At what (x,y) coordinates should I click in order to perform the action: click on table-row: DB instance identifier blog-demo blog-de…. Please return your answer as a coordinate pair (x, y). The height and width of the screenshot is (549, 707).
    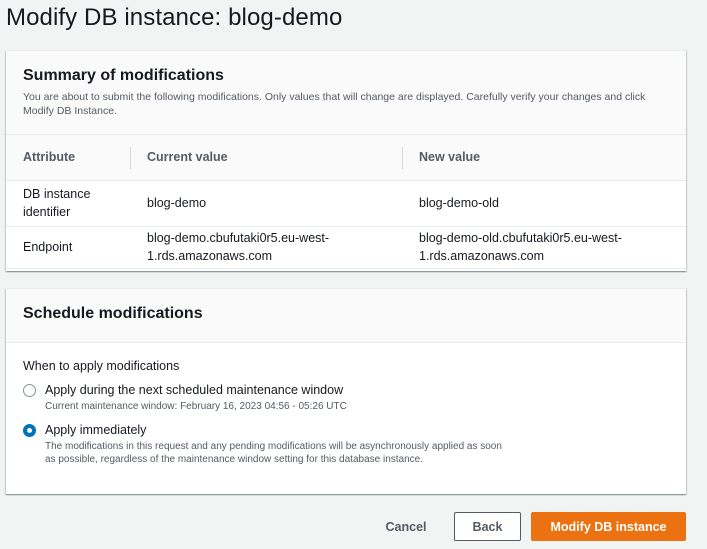
    Looking at the image, I should click on (346, 203).